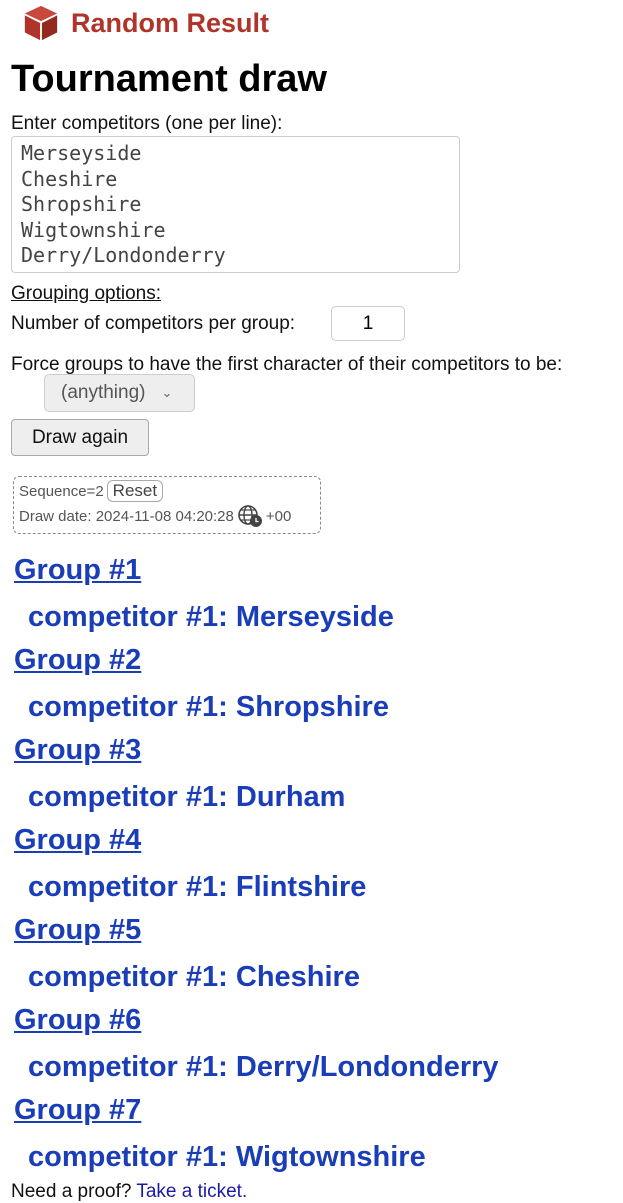 The image size is (623, 1203). Describe the element at coordinates (250, 516) in the screenshot. I see `globe-clock-icon` at that location.